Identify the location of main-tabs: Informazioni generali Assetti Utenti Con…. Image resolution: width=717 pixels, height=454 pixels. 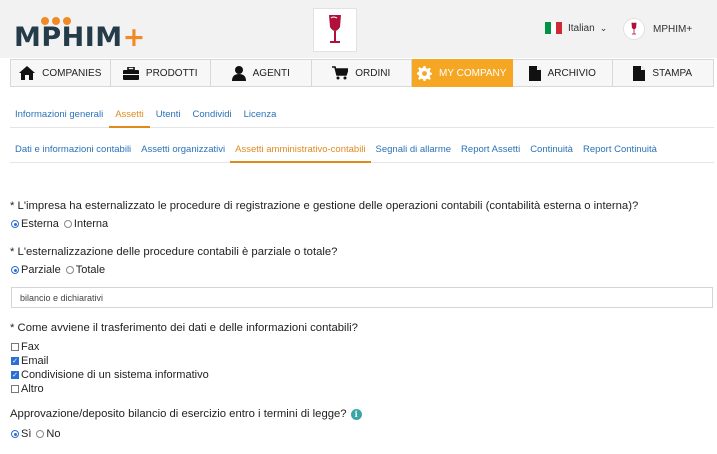
(362, 118).